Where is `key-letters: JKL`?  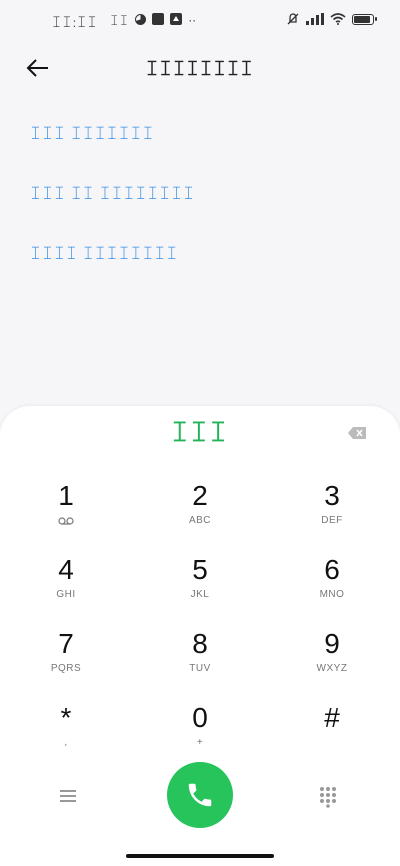 key-letters: JKL is located at coordinates (200, 594).